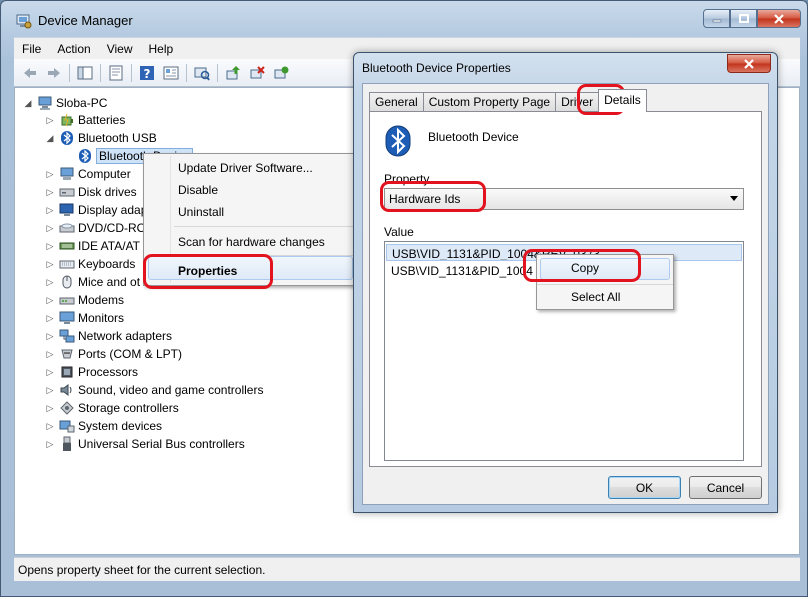  What do you see at coordinates (396, 102) in the screenshot?
I see `tab-general: General` at bounding box center [396, 102].